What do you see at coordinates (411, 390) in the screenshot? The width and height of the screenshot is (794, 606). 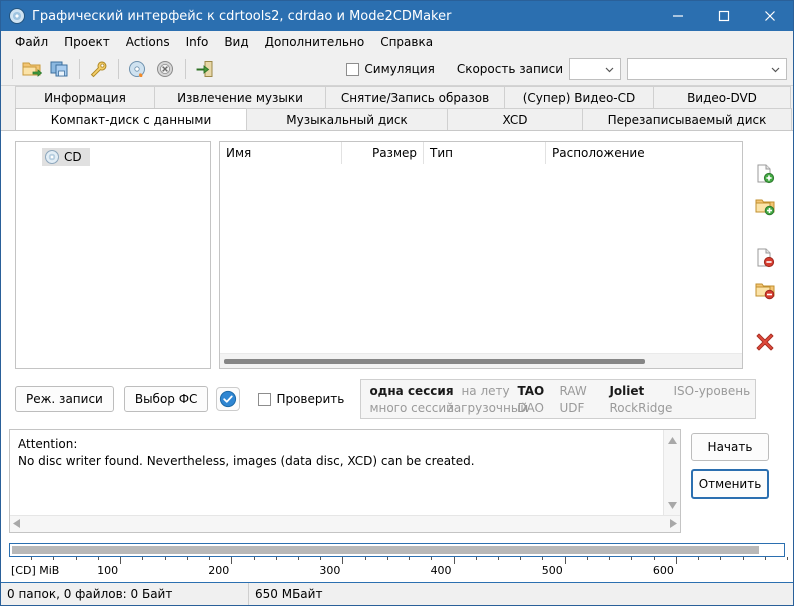 I see `option-single-session: одна сессия` at bounding box center [411, 390].